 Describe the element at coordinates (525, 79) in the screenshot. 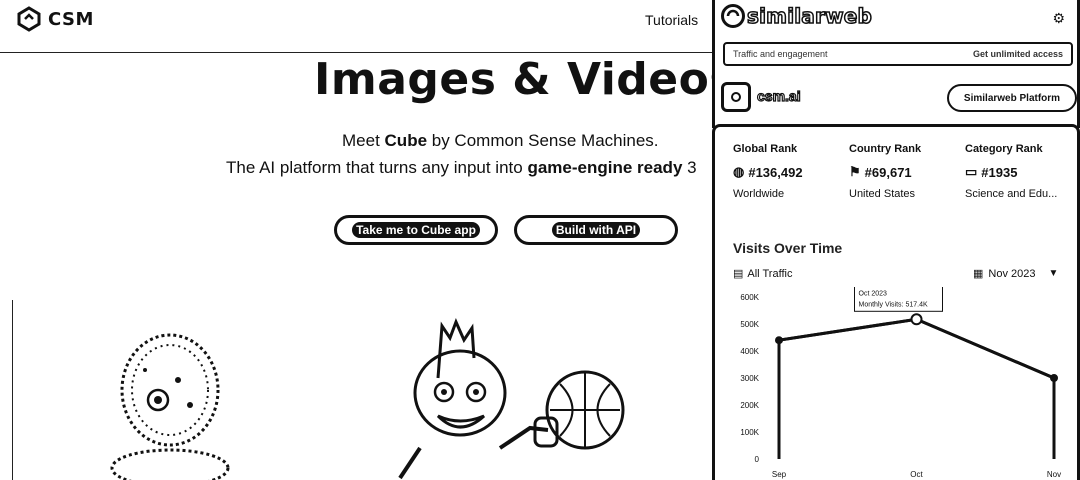

I see `hero-title: Images & Videos` at that location.